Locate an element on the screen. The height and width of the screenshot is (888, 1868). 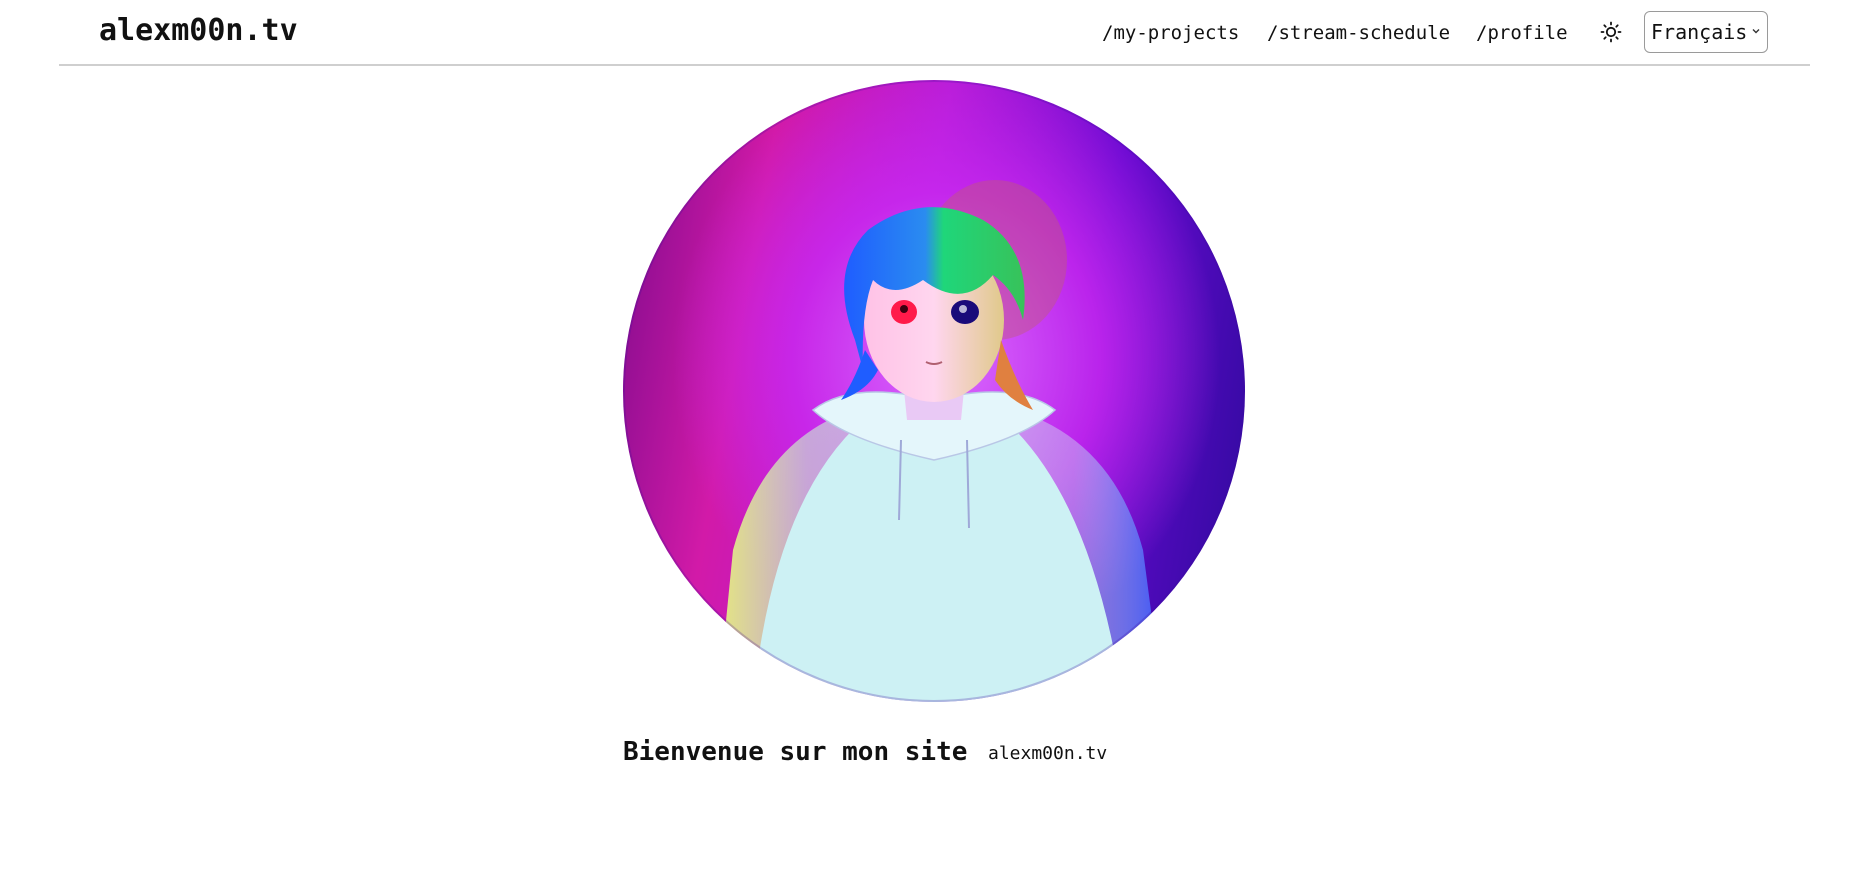
theme-toggle-button is located at coordinates (1611, 32).